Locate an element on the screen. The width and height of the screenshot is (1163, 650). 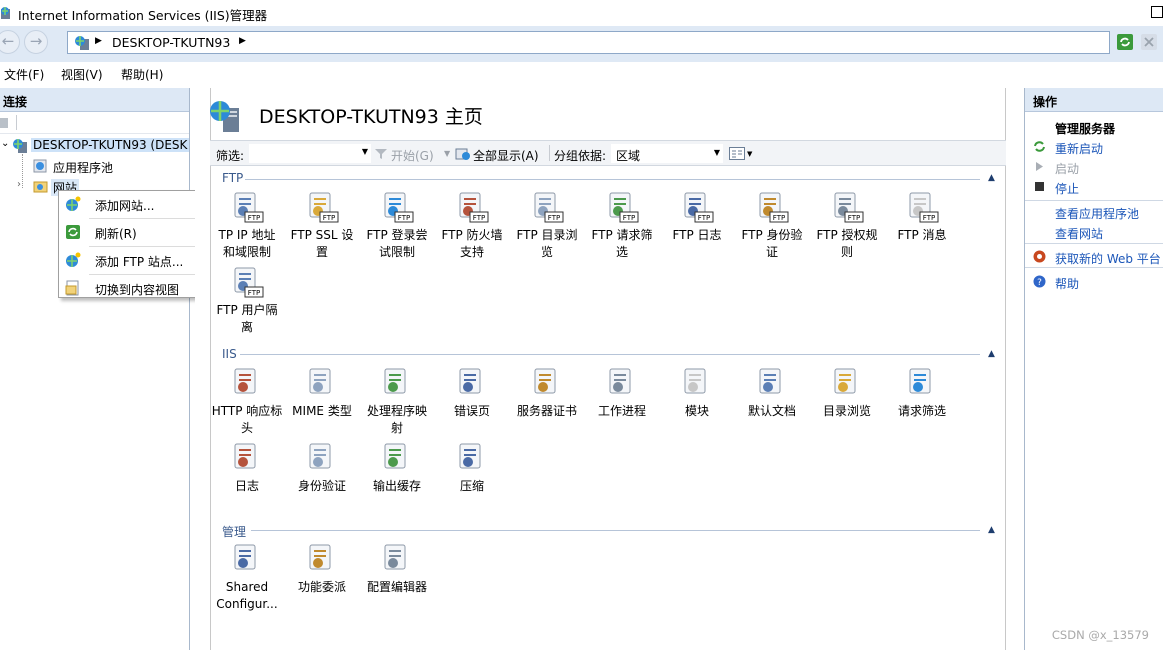
feature-label-line2: 选 is located at coordinates (621, 252).